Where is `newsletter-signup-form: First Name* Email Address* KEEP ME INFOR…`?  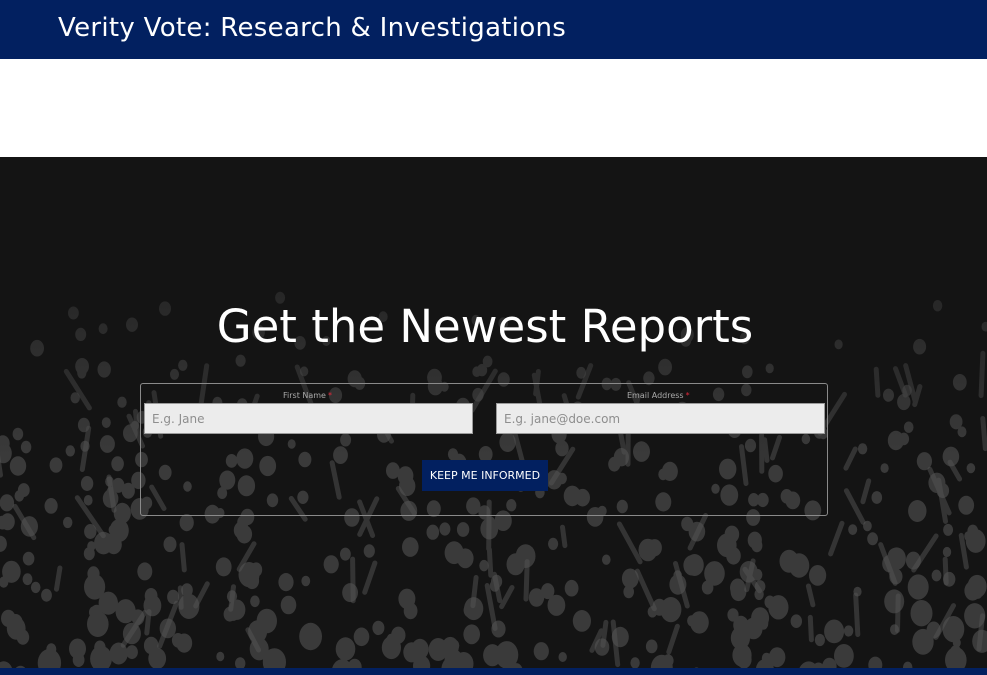 newsletter-signup-form: First Name* Email Address* KEEP ME INFOR… is located at coordinates (484, 449).